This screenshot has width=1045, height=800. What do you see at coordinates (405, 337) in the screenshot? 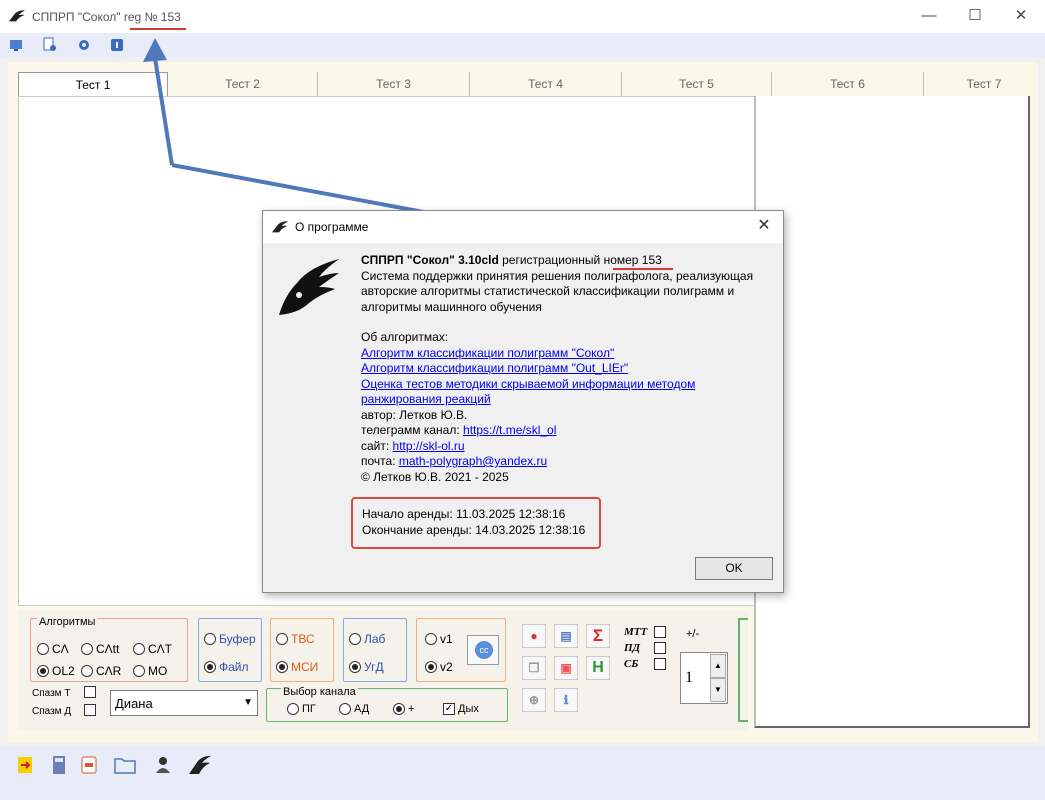
I see `about-algorithms-label: Об алгоритмах:` at bounding box center [405, 337].